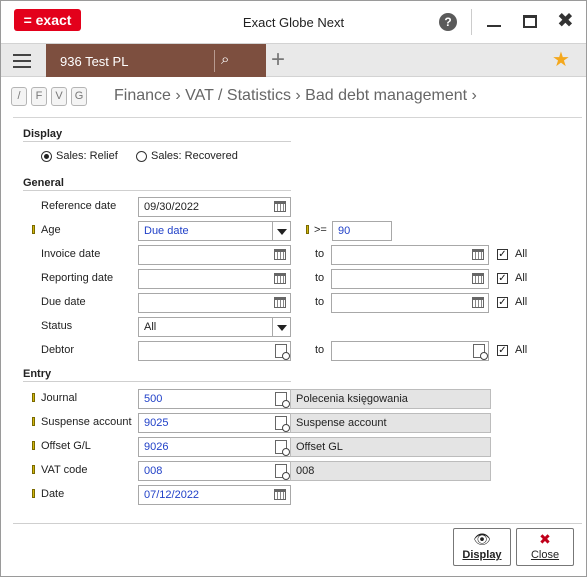 The width and height of the screenshot is (587, 577). Describe the element at coordinates (214, 255) in the screenshot. I see `invoice-date-from-field` at that location.